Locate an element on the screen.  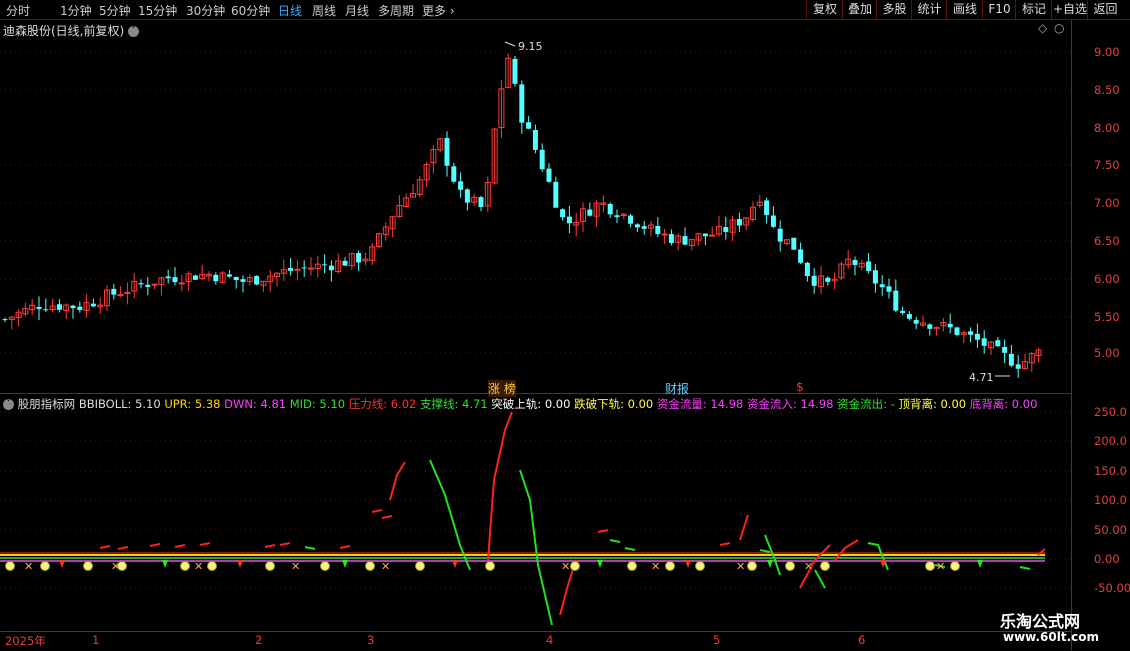
time-tick: 2025年 is located at coordinates (25, 641).